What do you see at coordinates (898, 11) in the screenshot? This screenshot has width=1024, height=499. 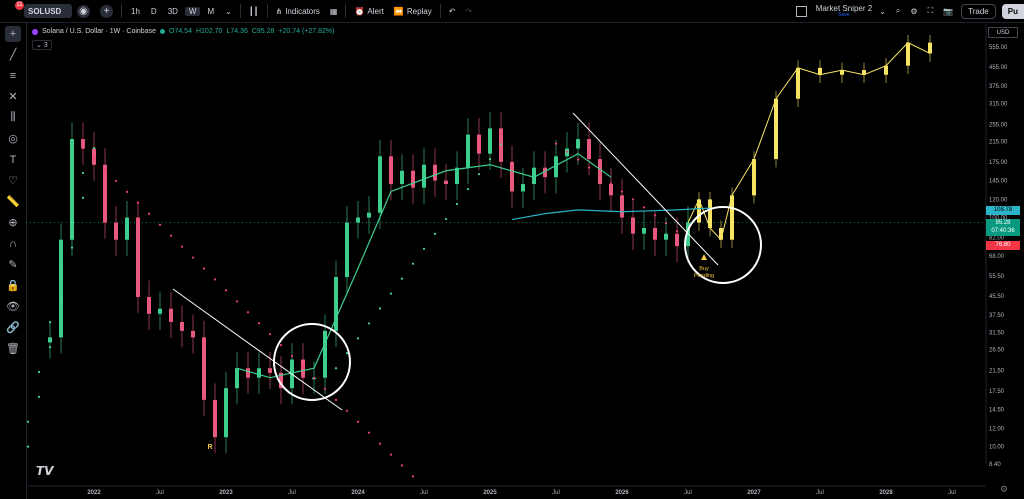 I see `quick-search-button: ⌕` at bounding box center [898, 11].